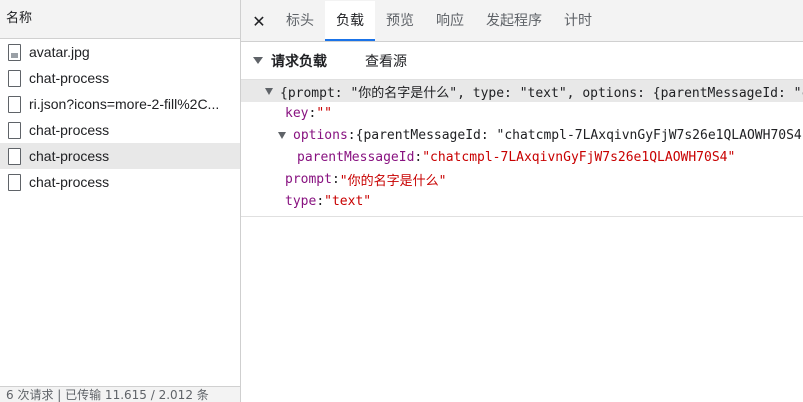 This screenshot has height=402, width=803. Describe the element at coordinates (522, 61) in the screenshot. I see `request-payload-section-header: 请求负载 查看源` at that location.